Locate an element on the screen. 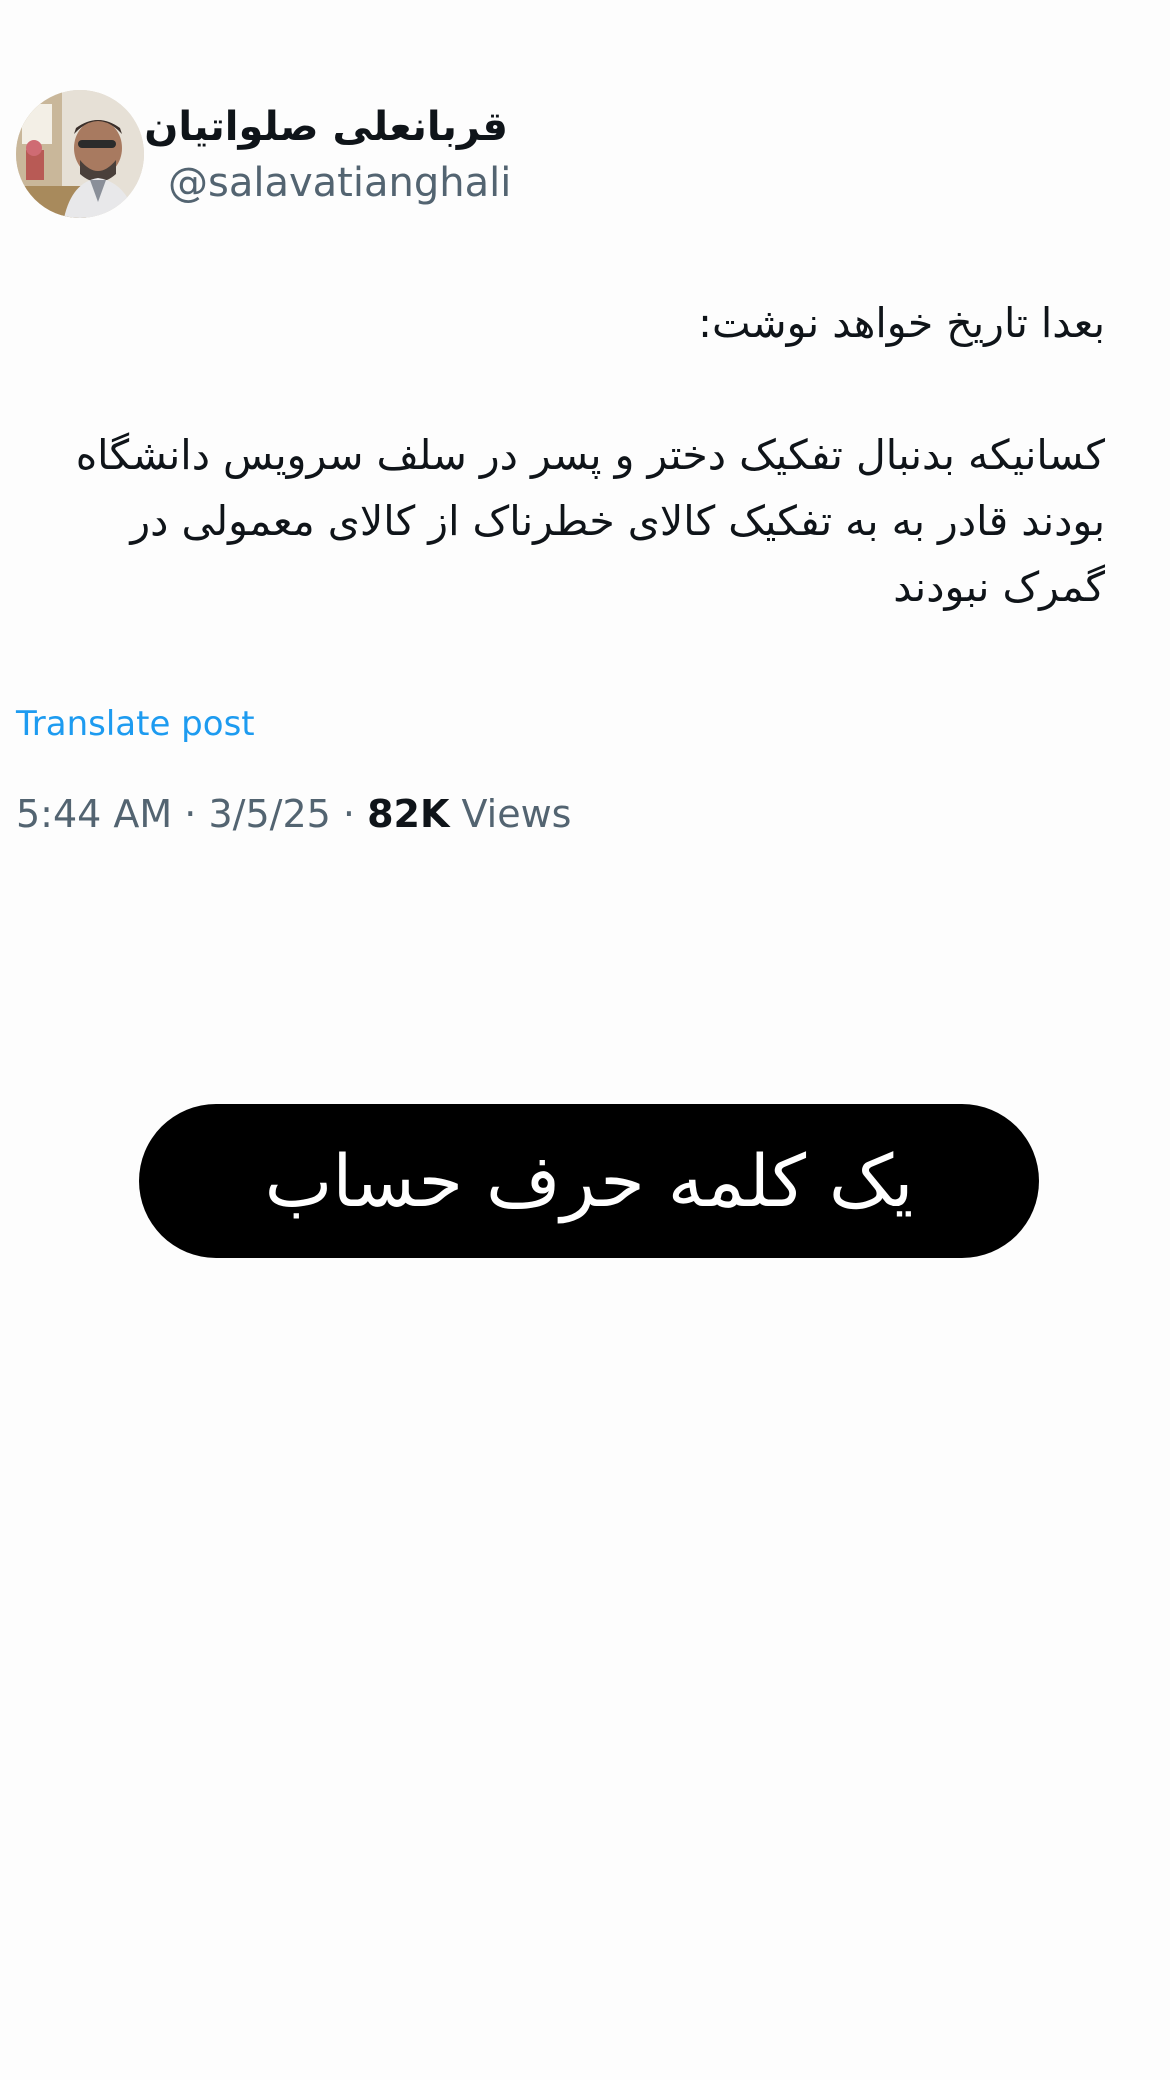  author-handle: @salavatianghali is located at coordinates (339, 183).